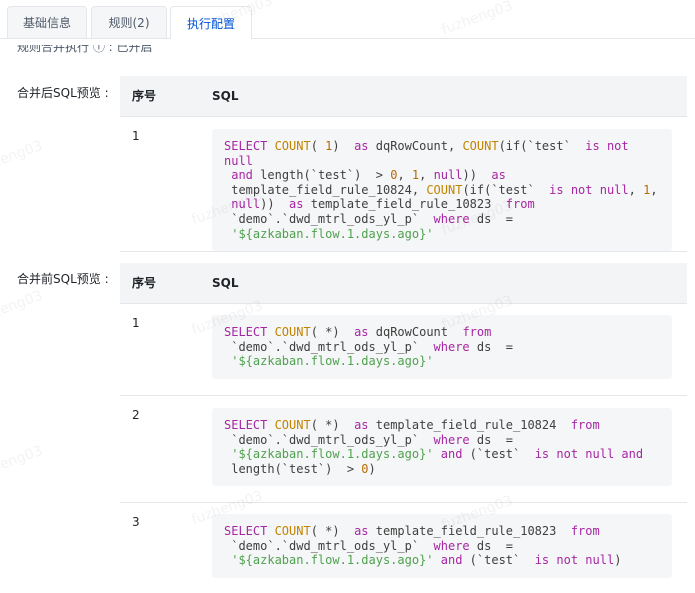 This screenshot has height=593, width=695. Describe the element at coordinates (136, 415) in the screenshot. I see `row-index: 2` at that location.